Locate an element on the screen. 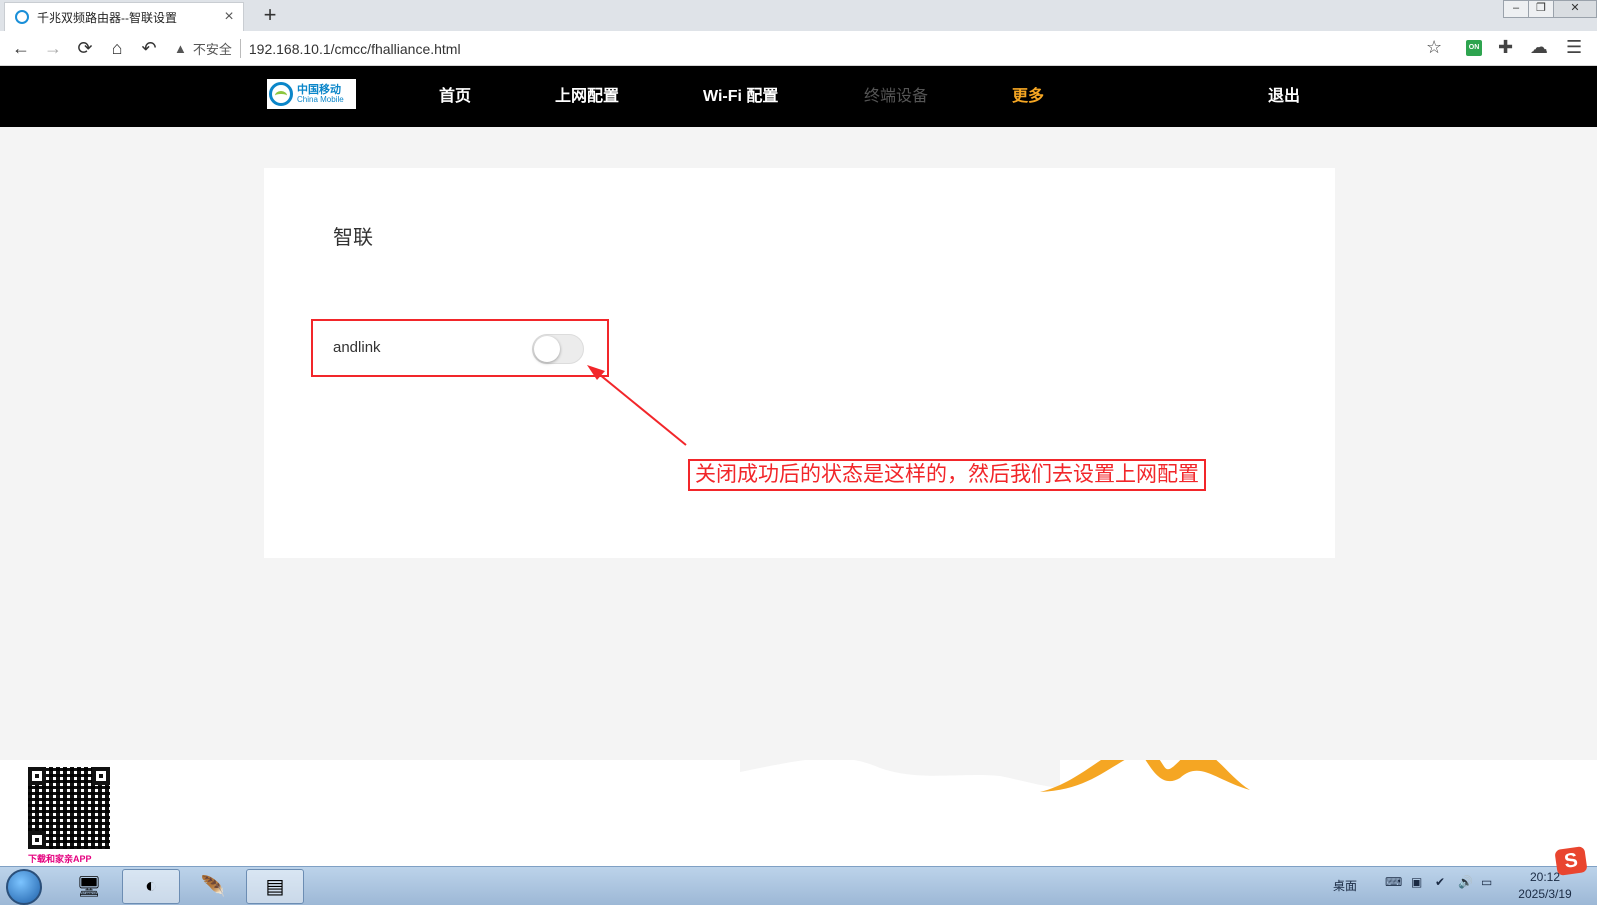 The height and width of the screenshot is (905, 1597). window-close-icon: ✕ is located at coordinates (1575, 9).